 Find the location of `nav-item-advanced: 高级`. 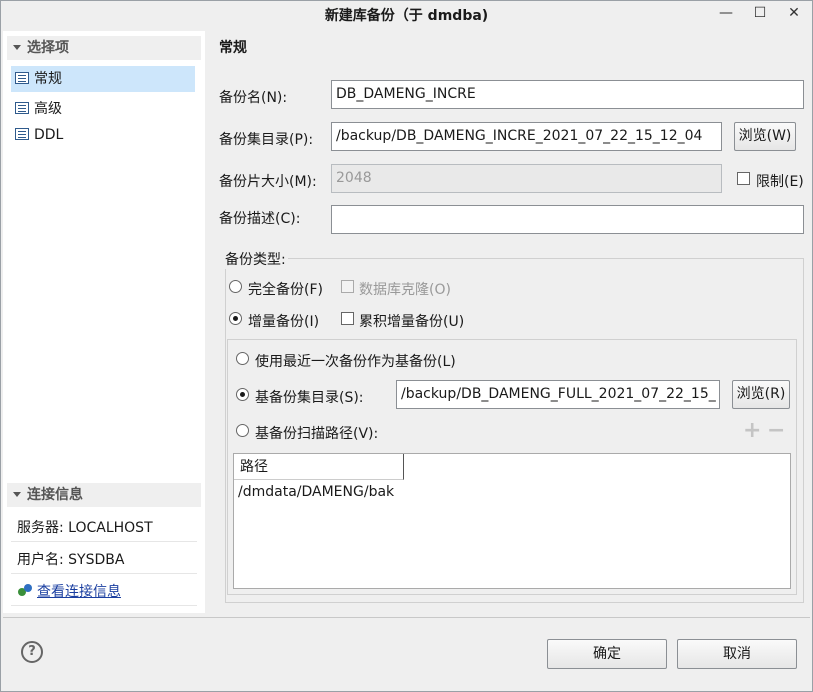

nav-item-advanced: 高级 is located at coordinates (103, 109).